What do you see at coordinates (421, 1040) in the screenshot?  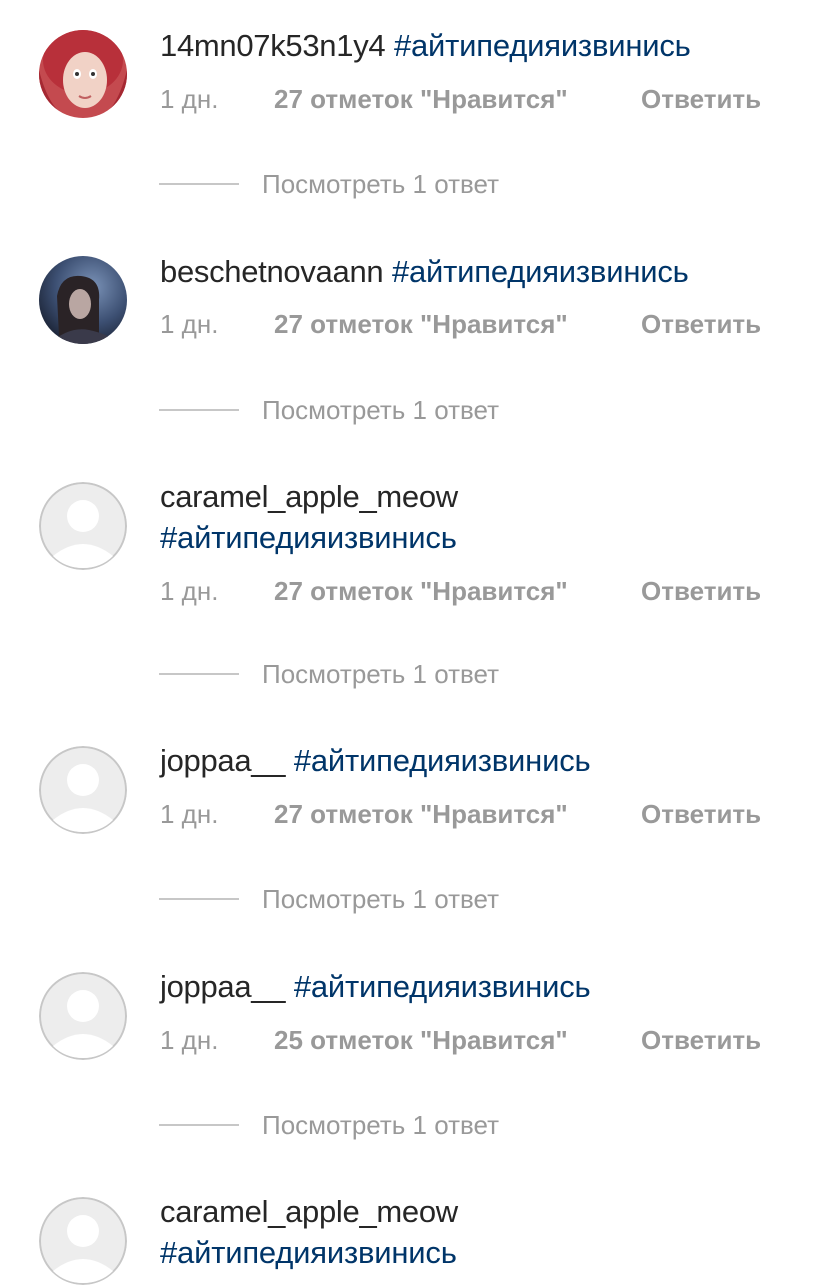 I see `comment-likes: 25 отметок "Нравится"` at bounding box center [421, 1040].